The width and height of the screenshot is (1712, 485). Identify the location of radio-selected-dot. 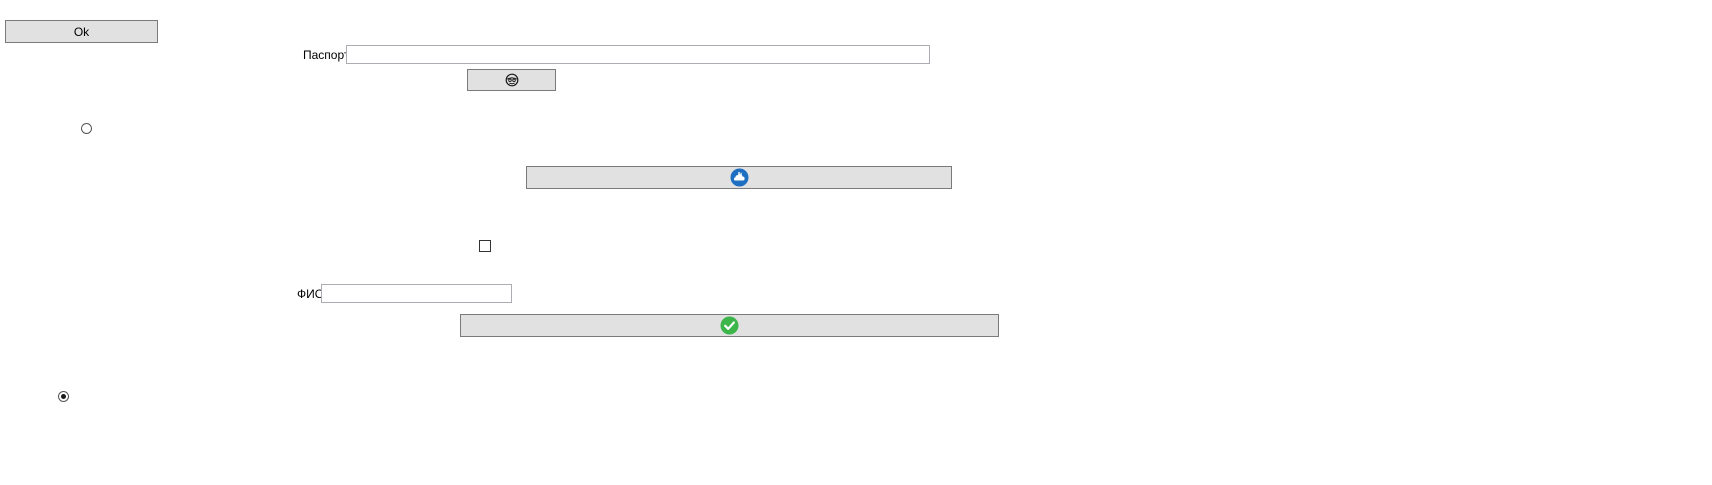
(63, 396).